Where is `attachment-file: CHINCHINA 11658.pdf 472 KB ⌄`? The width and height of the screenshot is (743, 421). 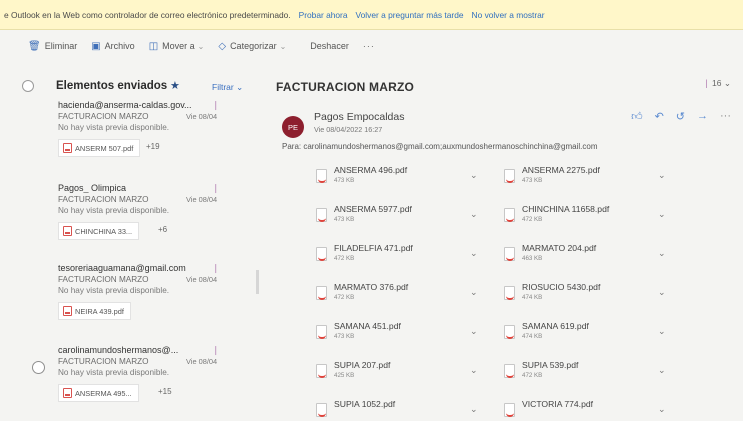
attachment-file: CHINCHINA 11658.pdf 472 KB ⌄ is located at coordinates (589, 216).